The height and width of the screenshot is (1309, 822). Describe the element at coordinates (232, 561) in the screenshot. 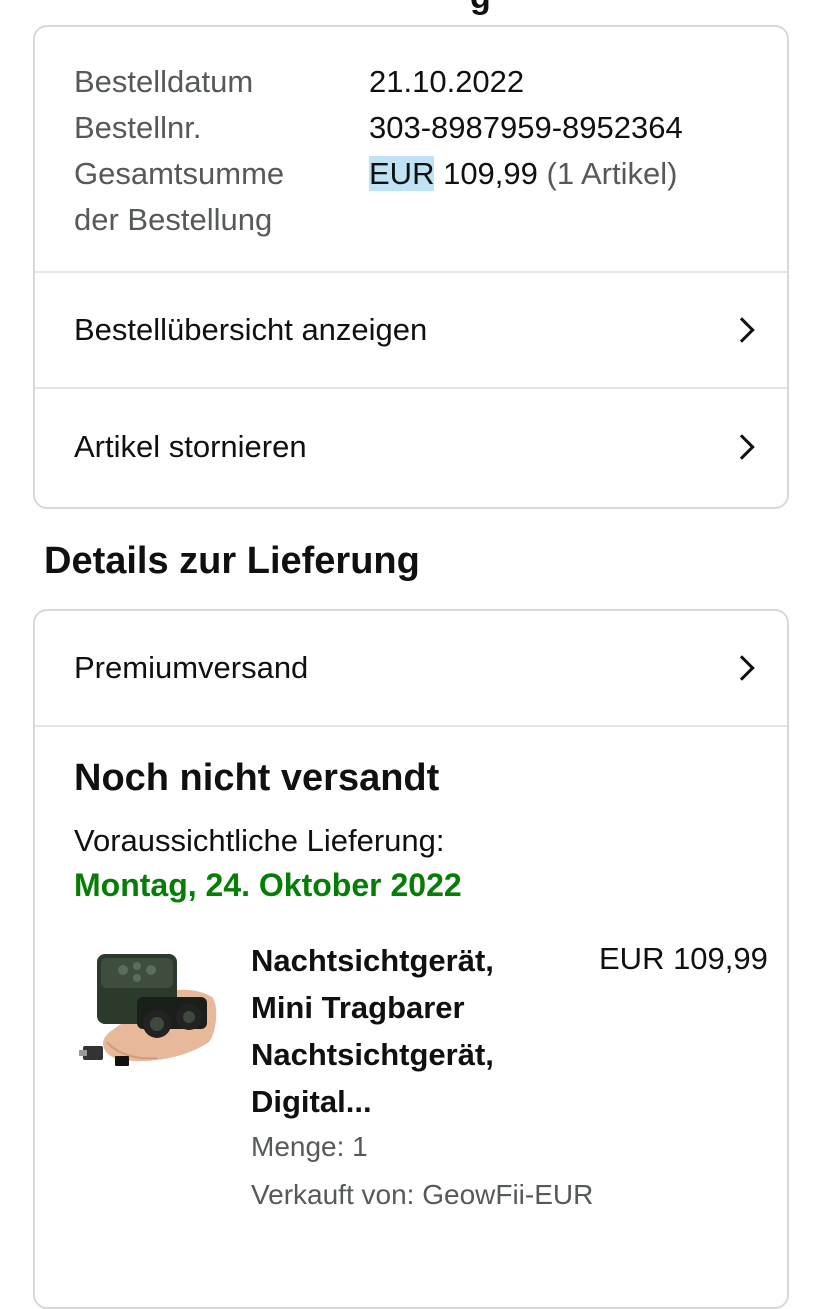

I see `delivery-section-title: Details zur Lieferung` at that location.